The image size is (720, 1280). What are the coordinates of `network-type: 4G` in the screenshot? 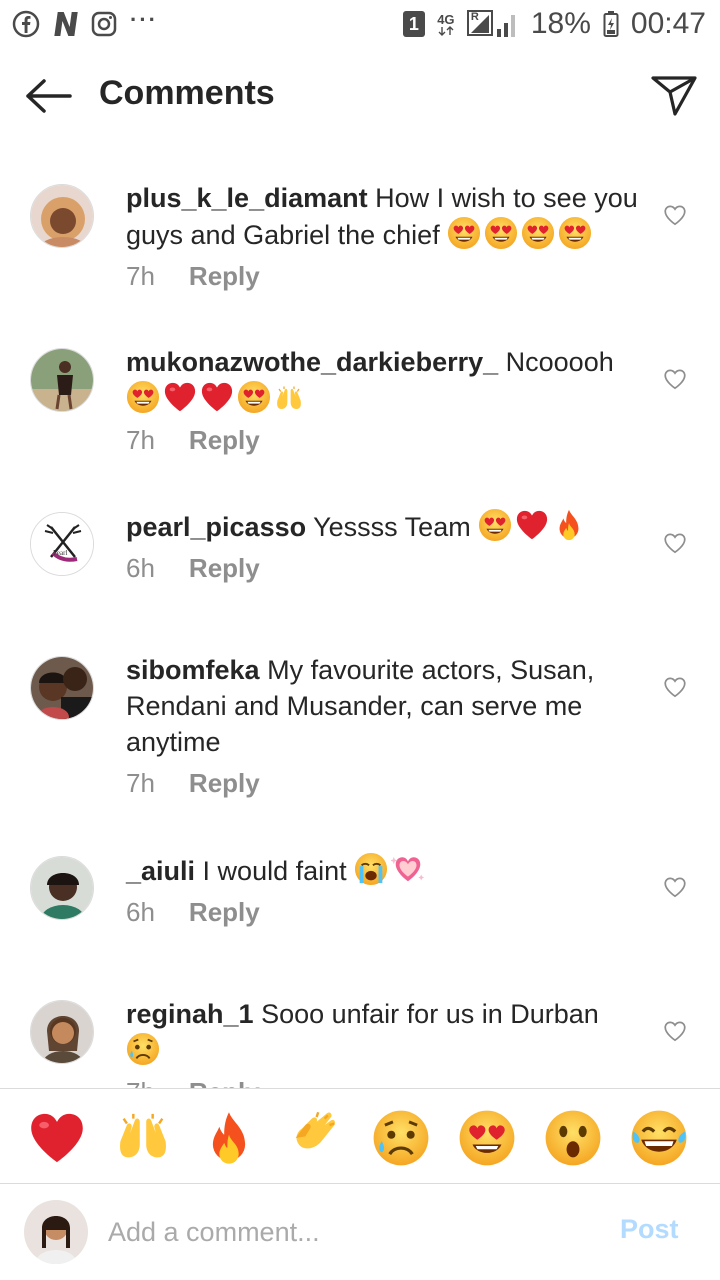 It's located at (446, 19).